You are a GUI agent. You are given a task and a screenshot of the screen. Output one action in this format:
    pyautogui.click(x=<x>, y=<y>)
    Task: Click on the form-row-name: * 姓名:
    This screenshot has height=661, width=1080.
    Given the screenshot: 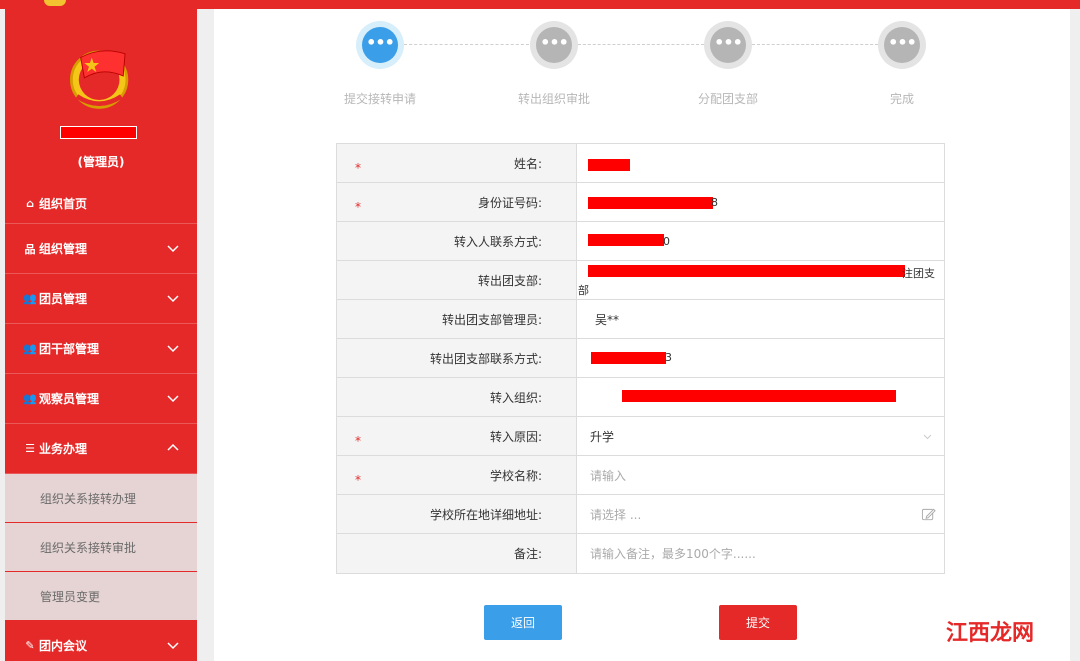 What is the action you would take?
    pyautogui.click(x=640, y=163)
    